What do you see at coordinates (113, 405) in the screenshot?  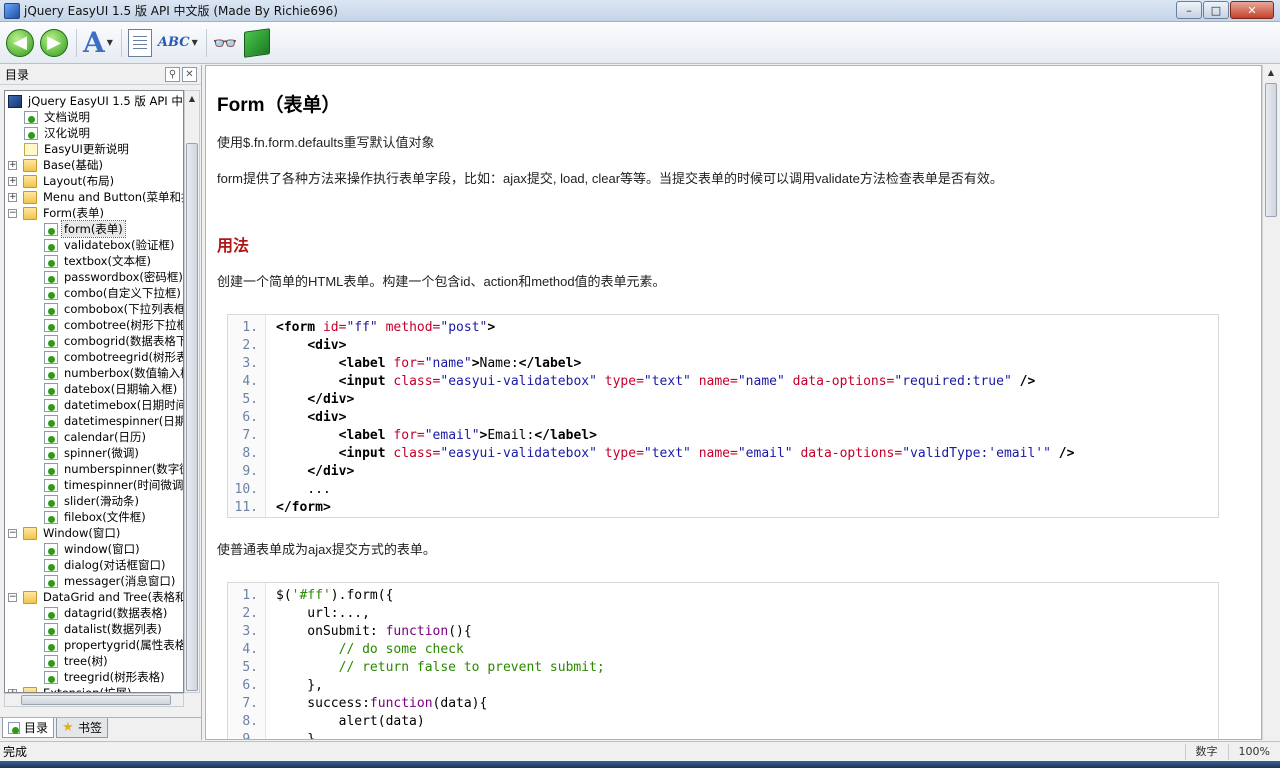 I see `tree-item: datetimebox(日期时间输入框)` at bounding box center [113, 405].